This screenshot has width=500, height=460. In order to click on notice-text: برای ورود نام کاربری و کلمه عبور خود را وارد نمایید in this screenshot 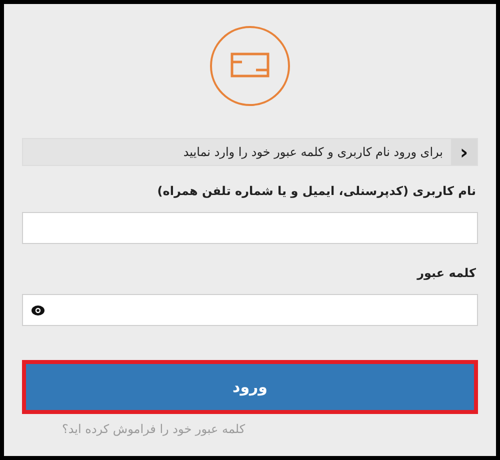, I will do `click(313, 152)`.